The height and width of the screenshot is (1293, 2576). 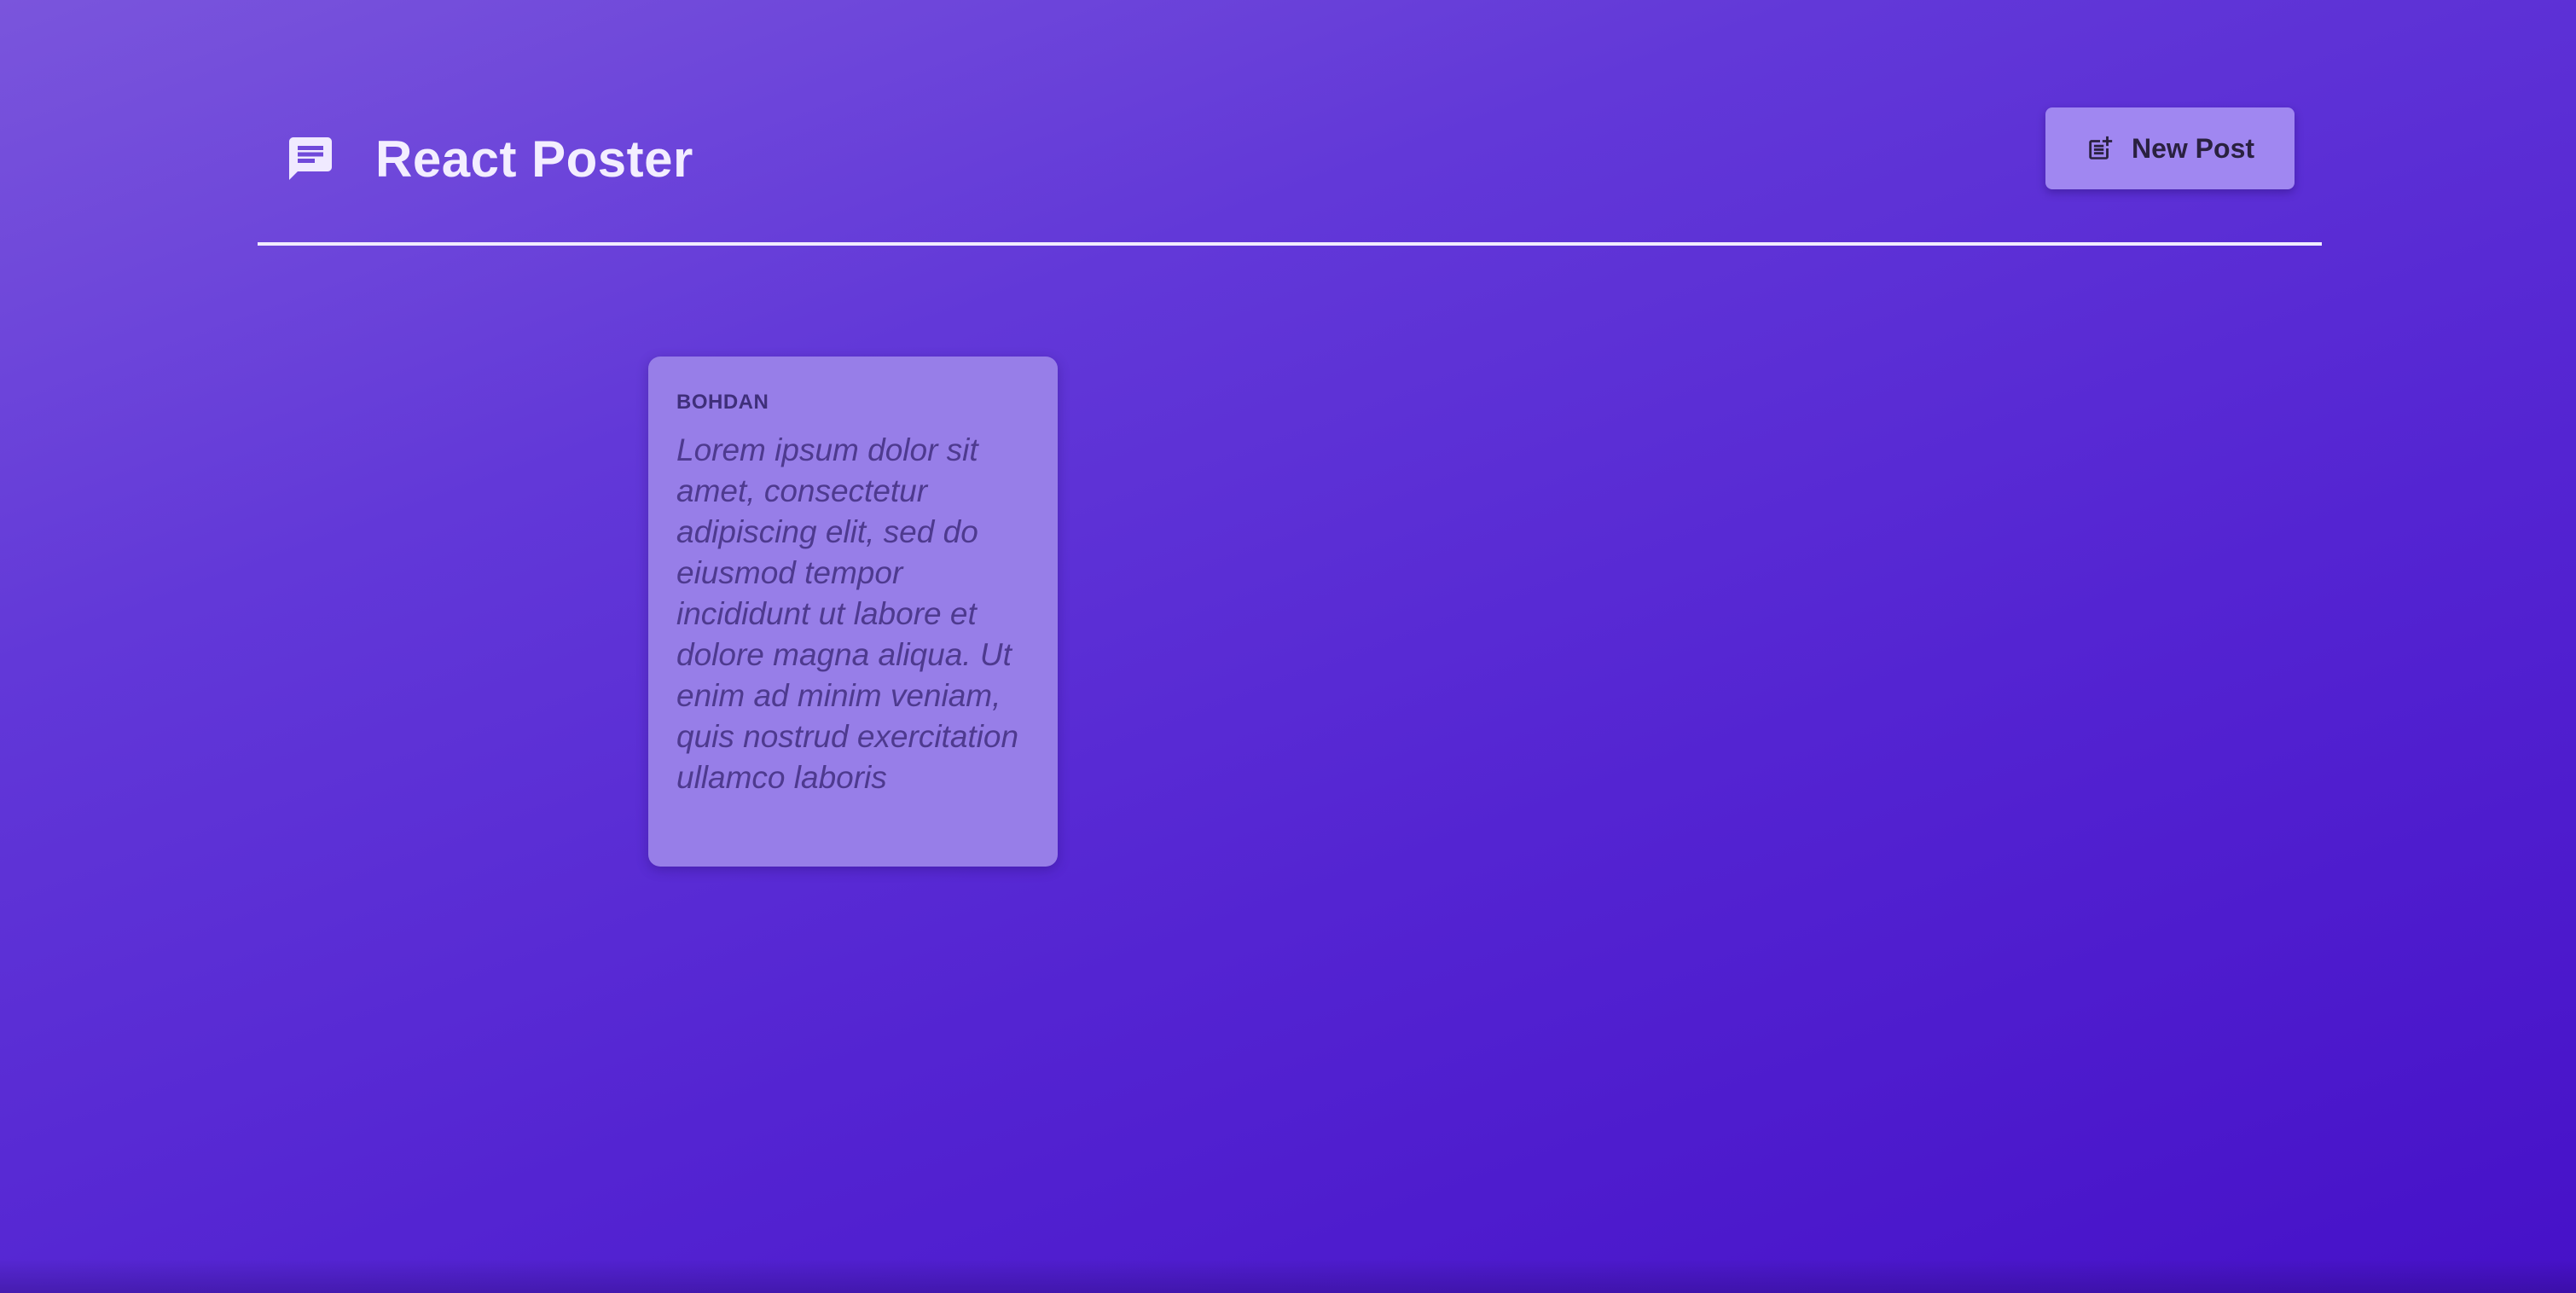 I want to click on post-author: BOHDAN, so click(x=722, y=402).